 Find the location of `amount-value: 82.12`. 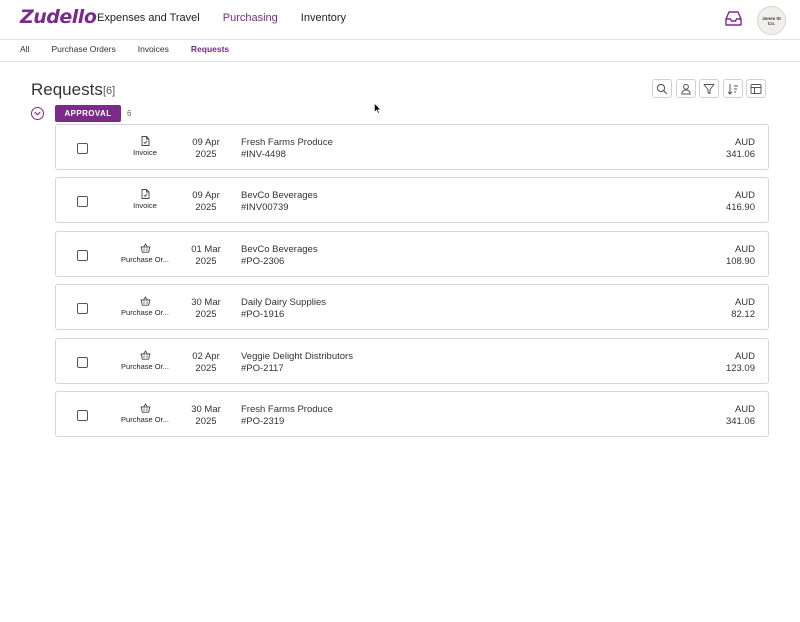

amount-value: 82.12 is located at coordinates (743, 315).